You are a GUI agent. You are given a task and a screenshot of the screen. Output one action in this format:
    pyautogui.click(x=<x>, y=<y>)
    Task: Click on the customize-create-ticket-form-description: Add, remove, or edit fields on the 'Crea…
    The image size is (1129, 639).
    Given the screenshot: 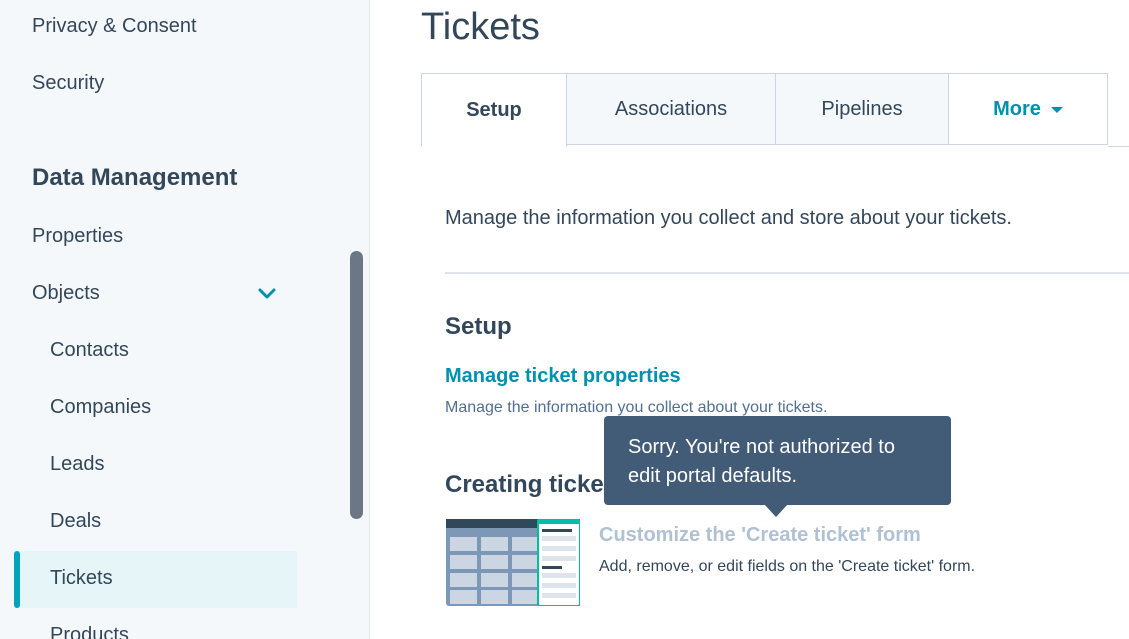 What is the action you would take?
    pyautogui.click(x=787, y=566)
    